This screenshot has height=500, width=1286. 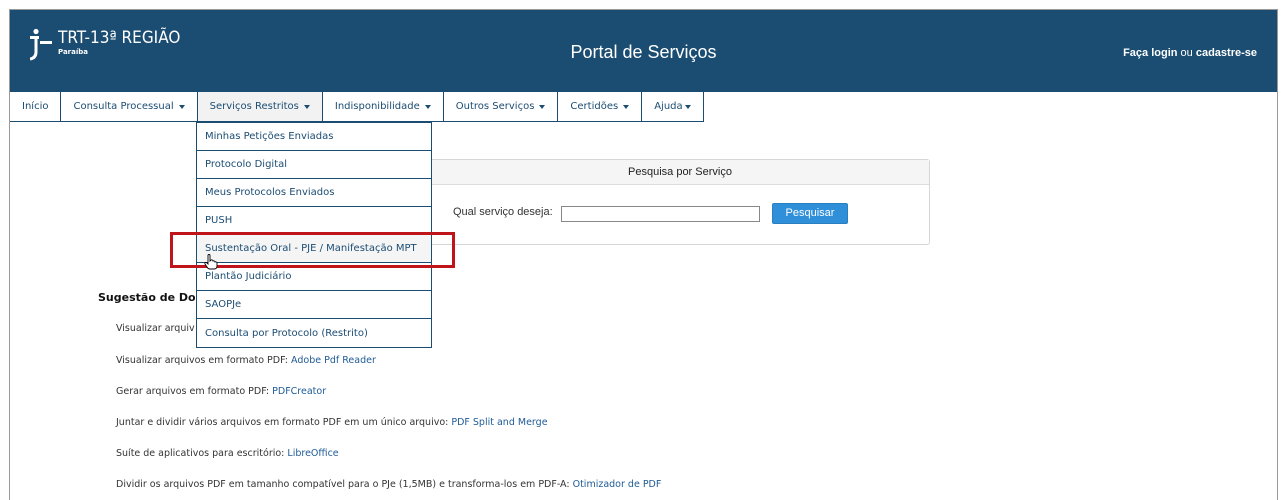 What do you see at coordinates (1226, 53) in the screenshot?
I see `register-link: cadastre-se` at bounding box center [1226, 53].